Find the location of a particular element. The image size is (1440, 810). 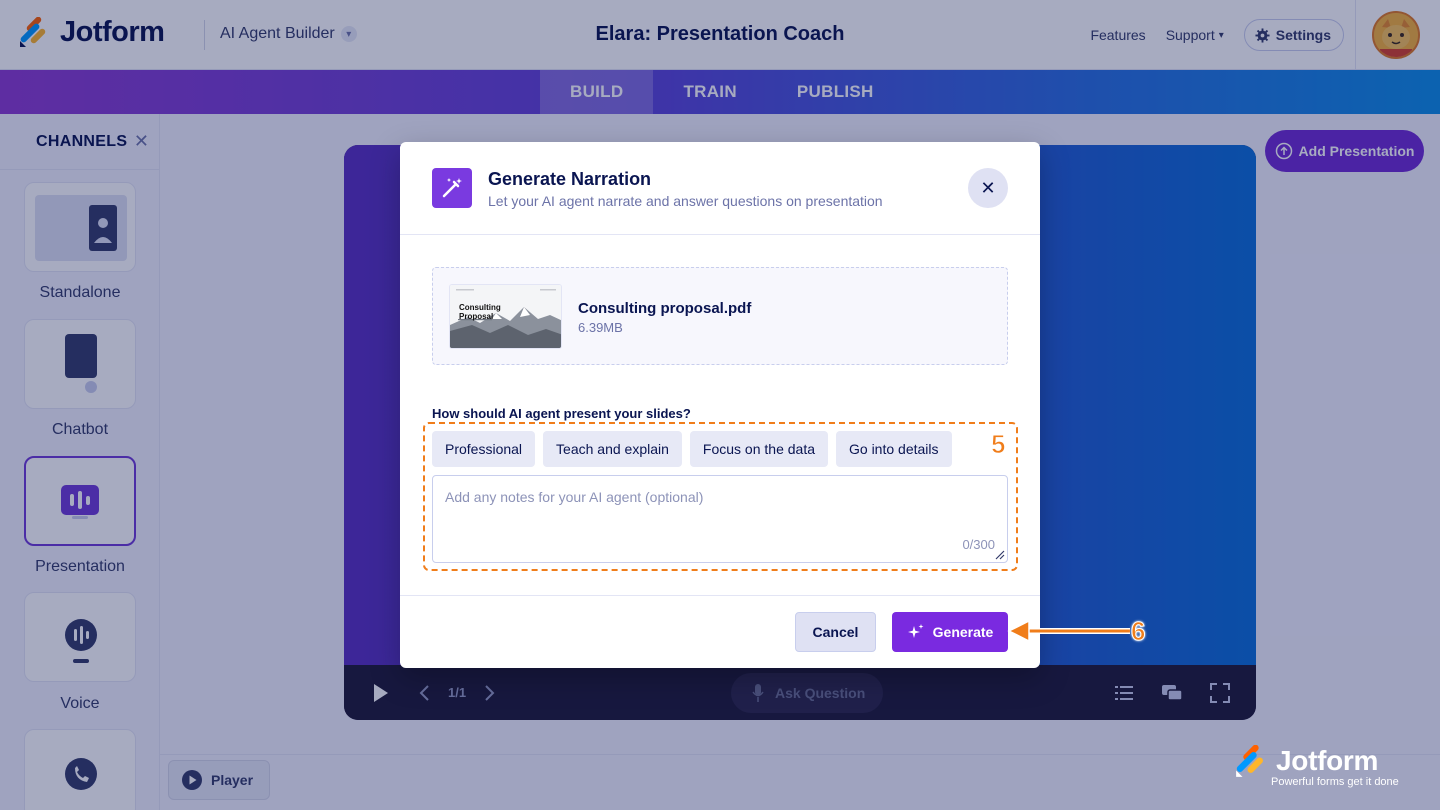

agent-notes-field: 0/300 is located at coordinates (720, 519).